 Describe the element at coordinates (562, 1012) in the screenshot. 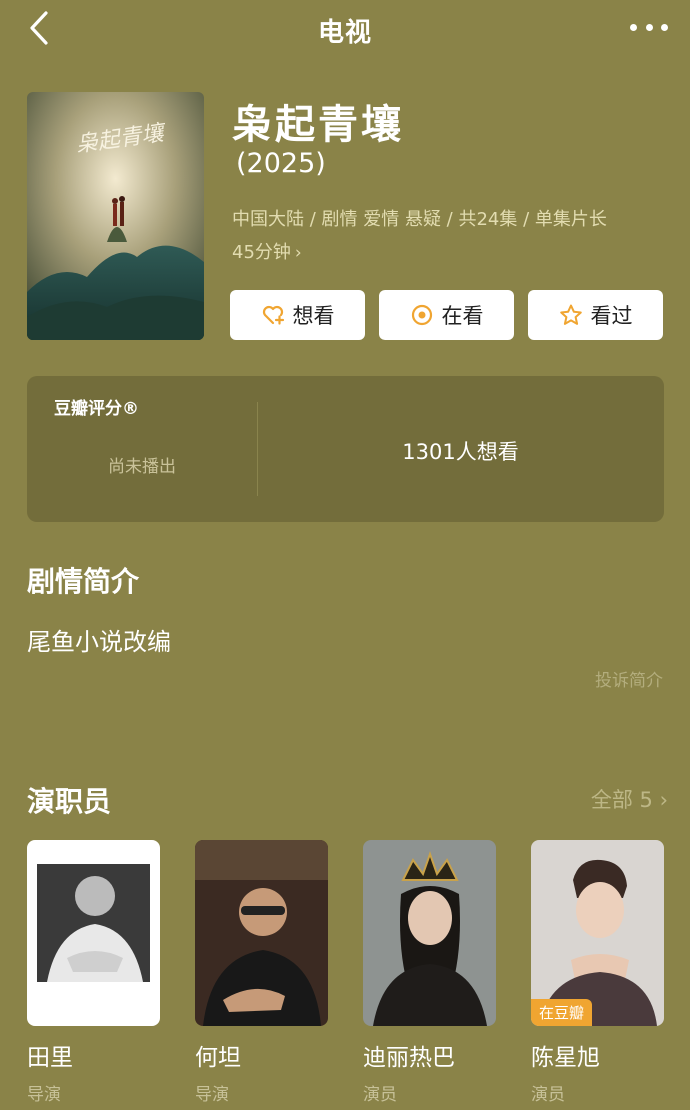

I see `on-douban-badge: 在豆瓣` at that location.